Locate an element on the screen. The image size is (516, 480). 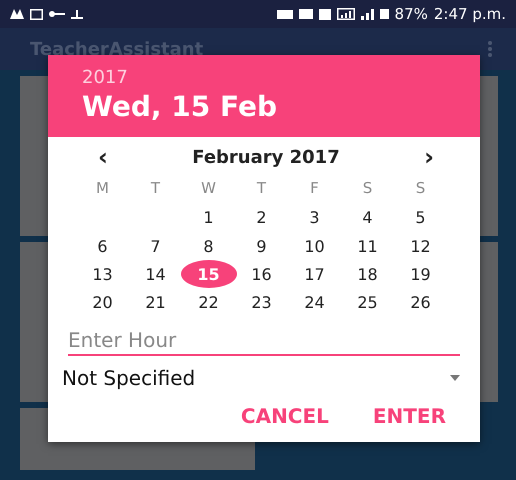
calendar-day: 12 is located at coordinates (421, 246).